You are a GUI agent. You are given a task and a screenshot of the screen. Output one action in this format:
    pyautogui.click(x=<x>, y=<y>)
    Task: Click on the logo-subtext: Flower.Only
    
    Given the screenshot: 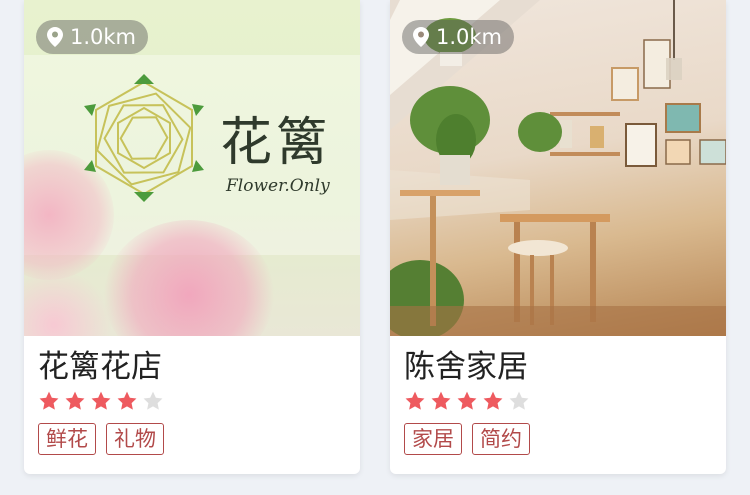 What is the action you would take?
    pyautogui.click(x=278, y=186)
    